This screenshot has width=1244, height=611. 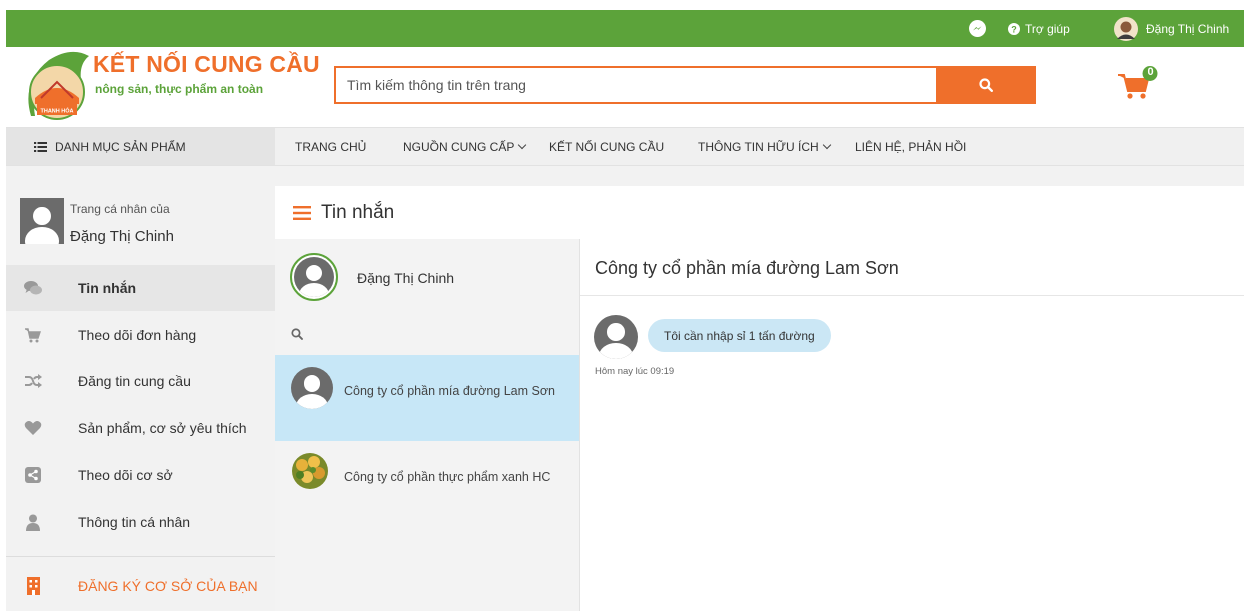 I want to click on logo-icon: THANH HÓA, so click(x=57, y=87).